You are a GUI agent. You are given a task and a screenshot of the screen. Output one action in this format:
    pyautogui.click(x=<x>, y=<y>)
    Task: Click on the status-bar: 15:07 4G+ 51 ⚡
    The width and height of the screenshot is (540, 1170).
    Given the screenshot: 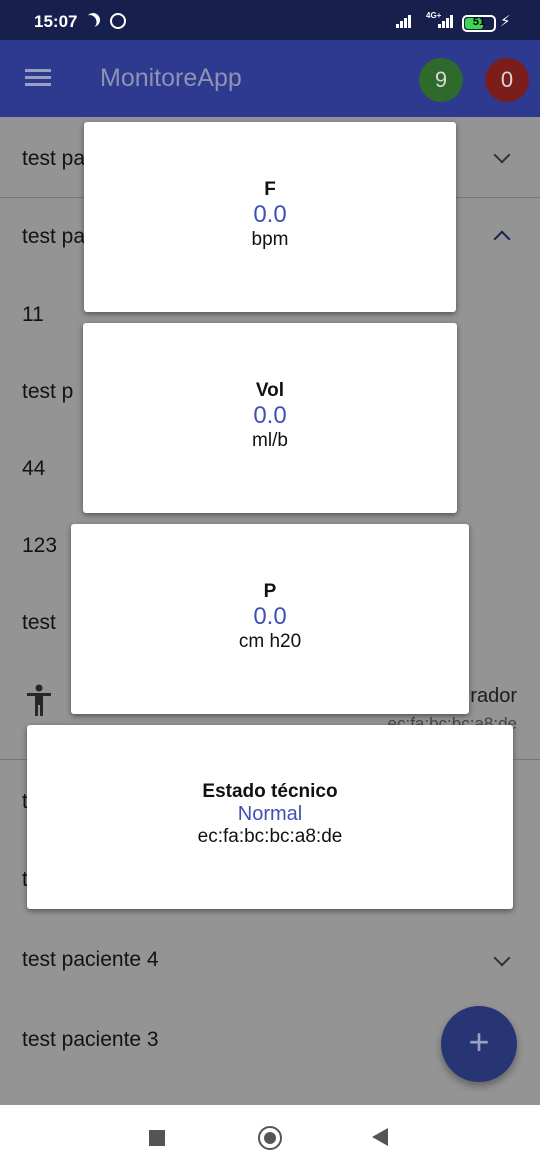 What is the action you would take?
    pyautogui.click(x=270, y=20)
    